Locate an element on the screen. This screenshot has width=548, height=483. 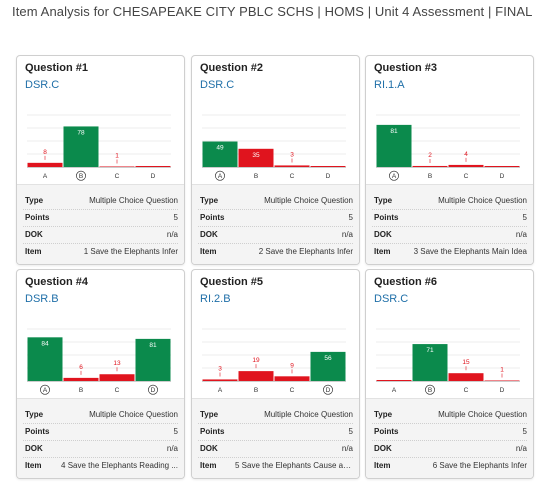
detail-row-item: Item 3 Save the Elephants Main Idea is located at coordinates (449, 251).